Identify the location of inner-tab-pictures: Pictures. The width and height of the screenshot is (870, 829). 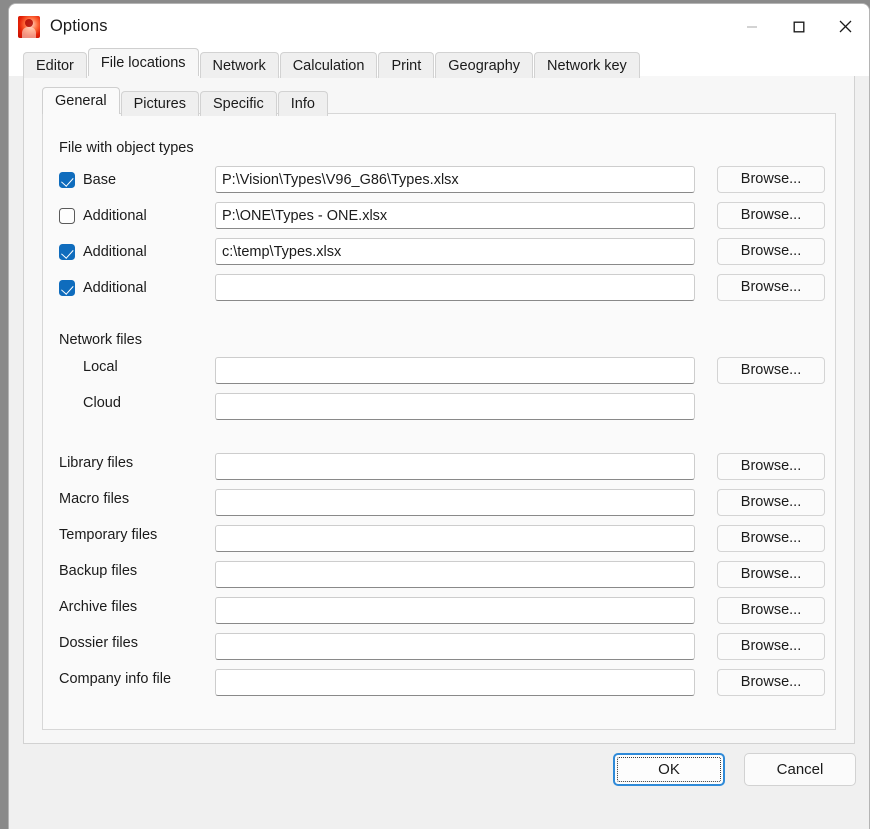
(159, 103).